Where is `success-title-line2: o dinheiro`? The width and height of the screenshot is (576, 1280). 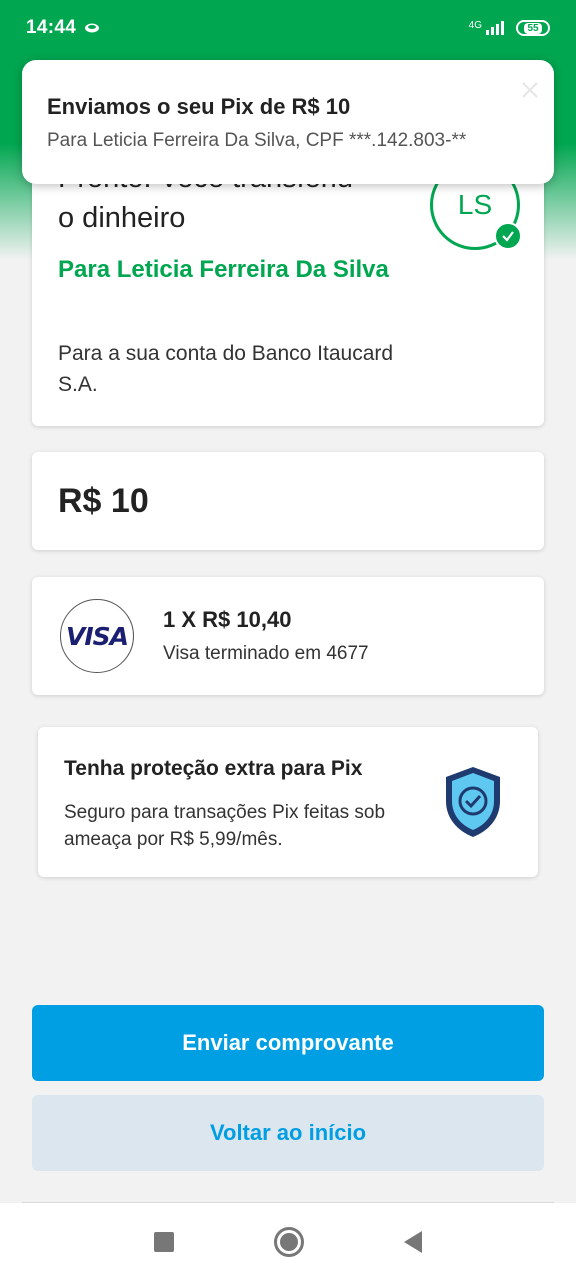
success-title-line2: o dinheiro is located at coordinates (122, 218).